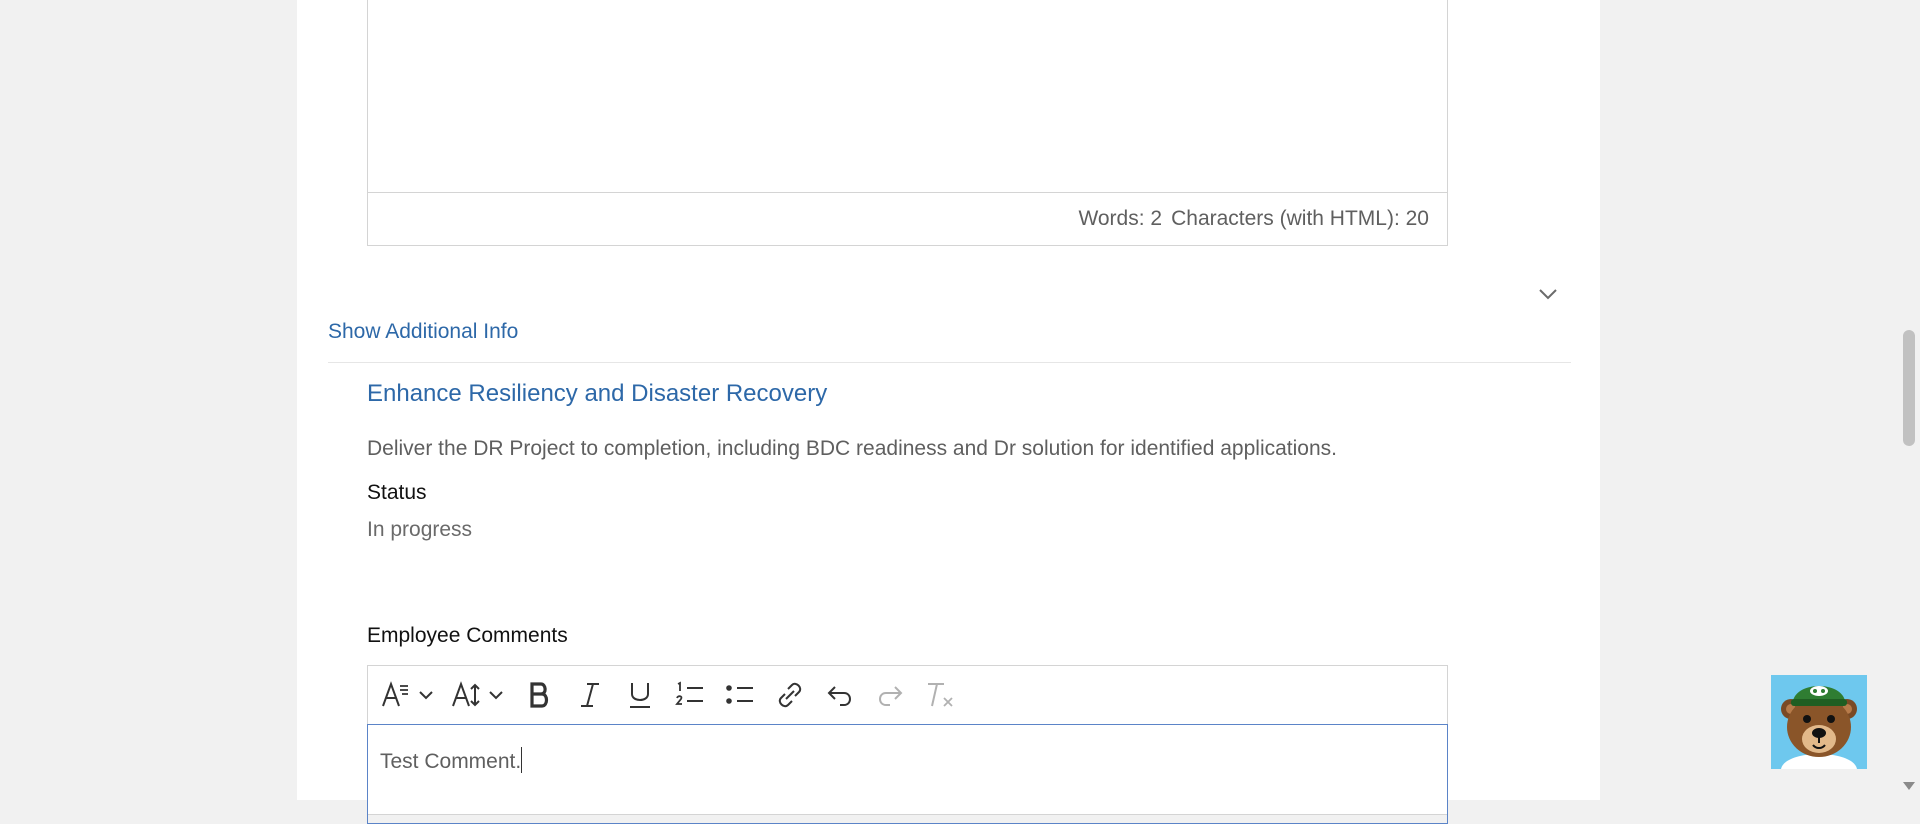  I want to click on page-scrollbar, so click(1909, 400).